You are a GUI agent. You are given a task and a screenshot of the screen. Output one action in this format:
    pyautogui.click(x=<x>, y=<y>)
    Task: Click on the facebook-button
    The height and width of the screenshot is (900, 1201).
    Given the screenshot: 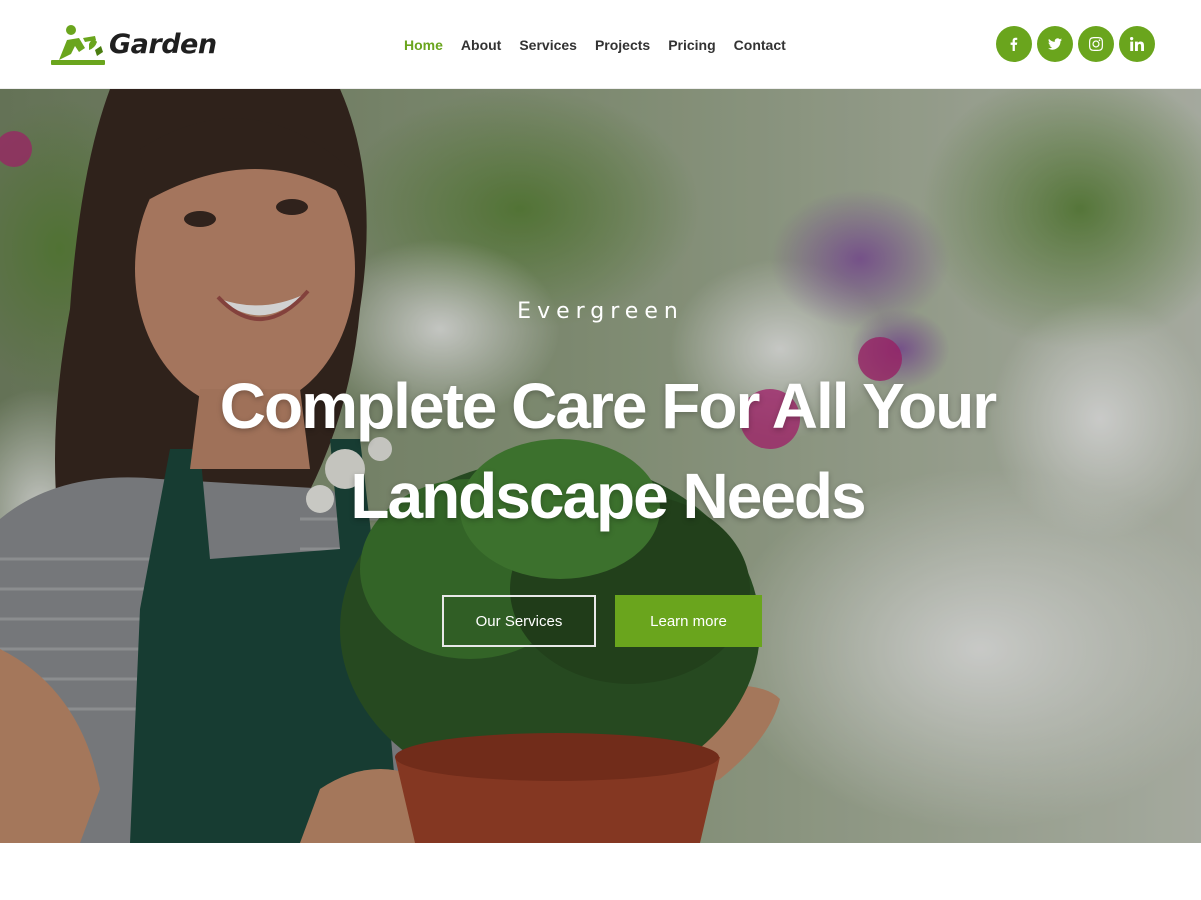 What is the action you would take?
    pyautogui.click(x=1014, y=44)
    